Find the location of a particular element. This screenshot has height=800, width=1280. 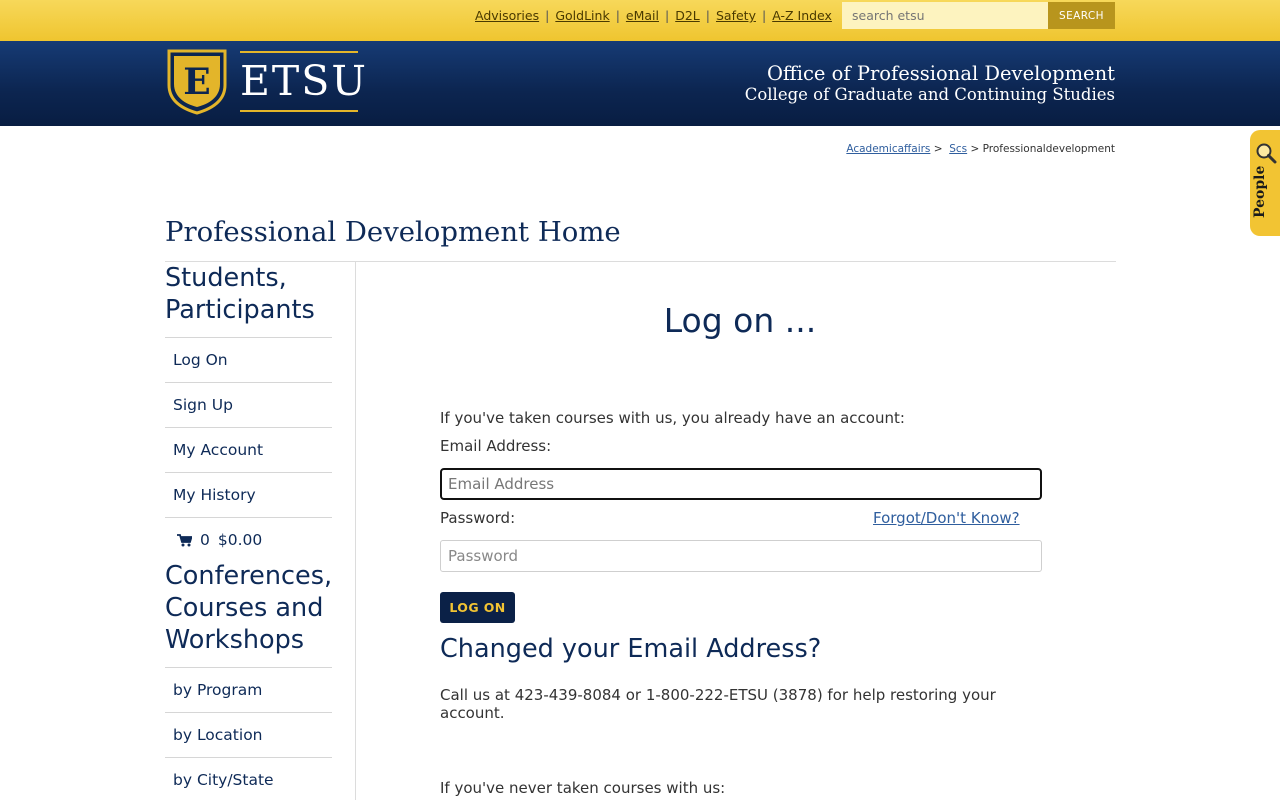

people-search-tab: People is located at coordinates (1265, 183).